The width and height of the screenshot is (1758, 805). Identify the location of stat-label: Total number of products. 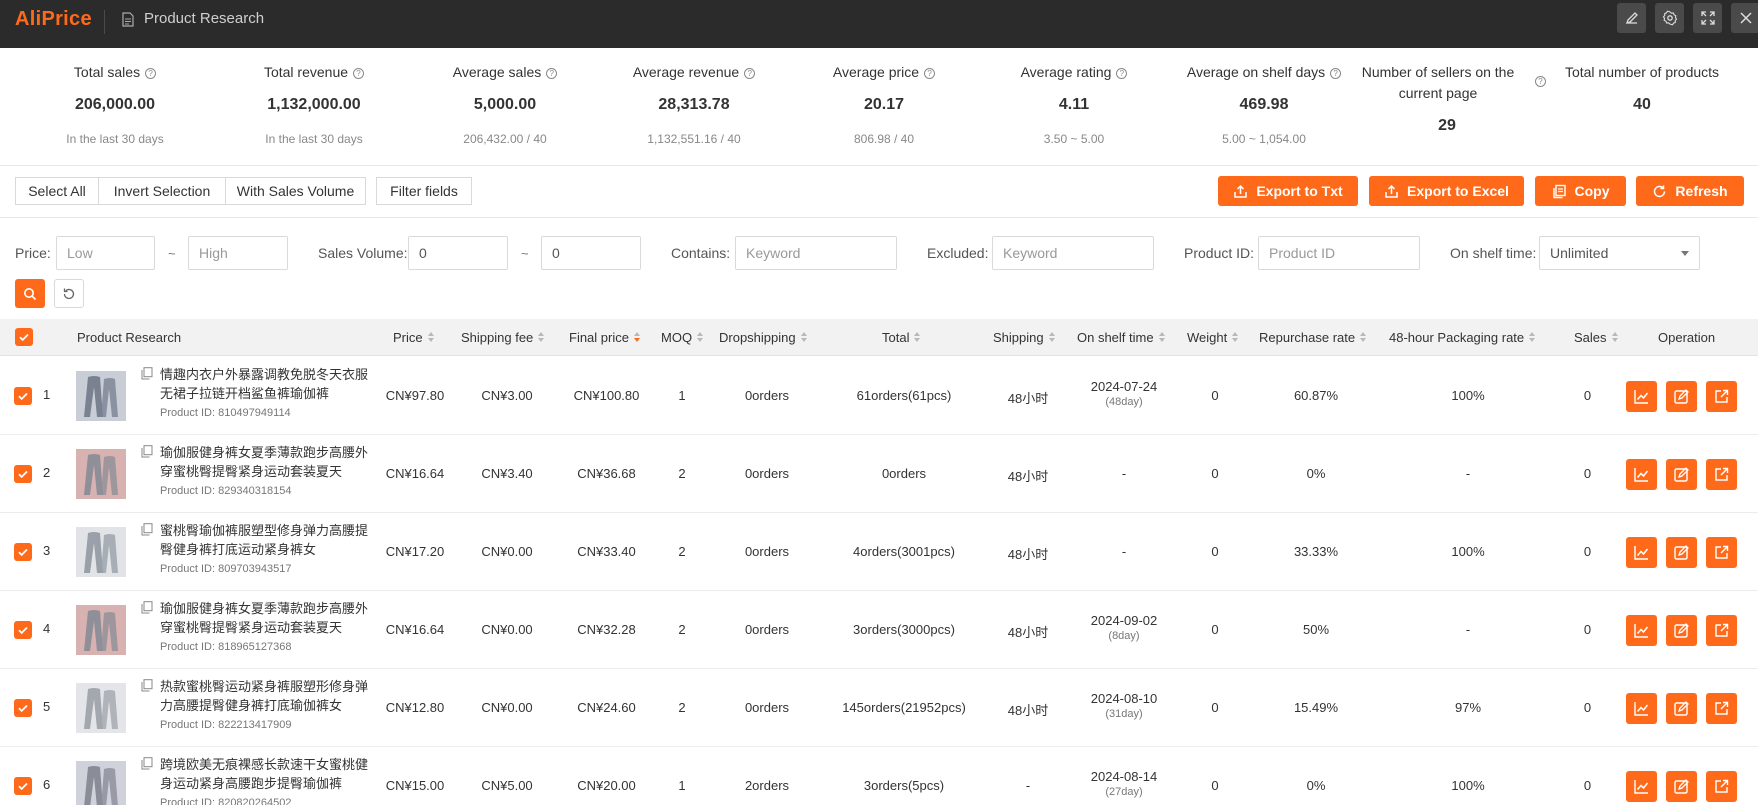
(1642, 72).